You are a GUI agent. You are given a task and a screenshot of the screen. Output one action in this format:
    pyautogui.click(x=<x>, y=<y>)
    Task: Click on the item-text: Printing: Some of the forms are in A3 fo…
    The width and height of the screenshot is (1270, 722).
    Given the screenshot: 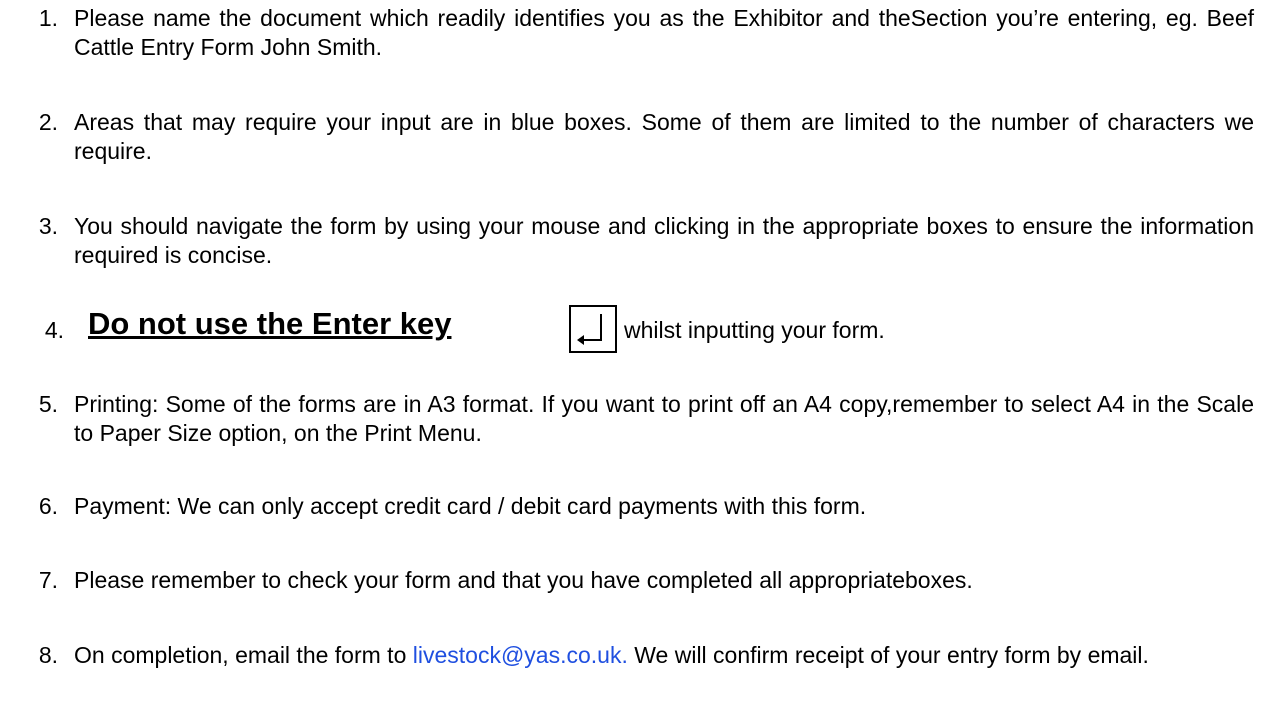 What is the action you would take?
    pyautogui.click(x=664, y=418)
    